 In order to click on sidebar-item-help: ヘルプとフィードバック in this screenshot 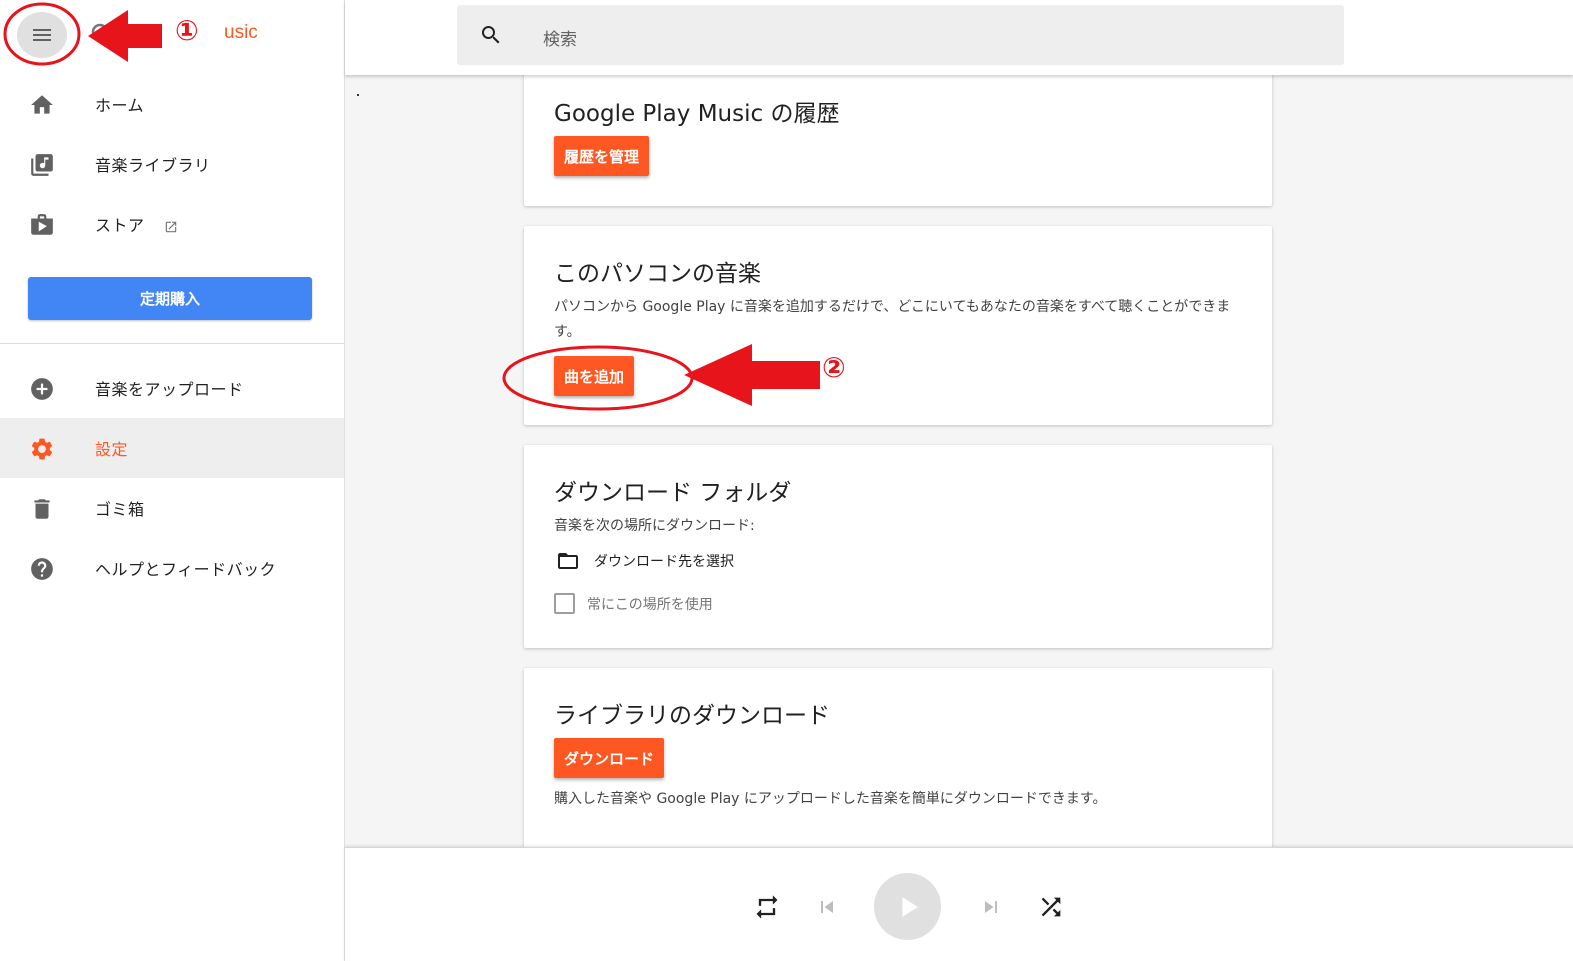, I will do `click(172, 568)`.